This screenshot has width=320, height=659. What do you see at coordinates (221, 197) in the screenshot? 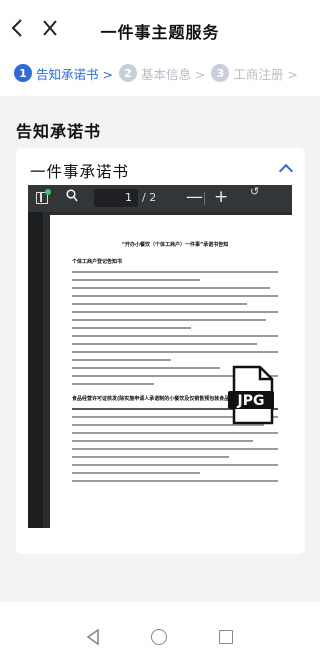
I see `zoom-in-button: +` at bounding box center [221, 197].